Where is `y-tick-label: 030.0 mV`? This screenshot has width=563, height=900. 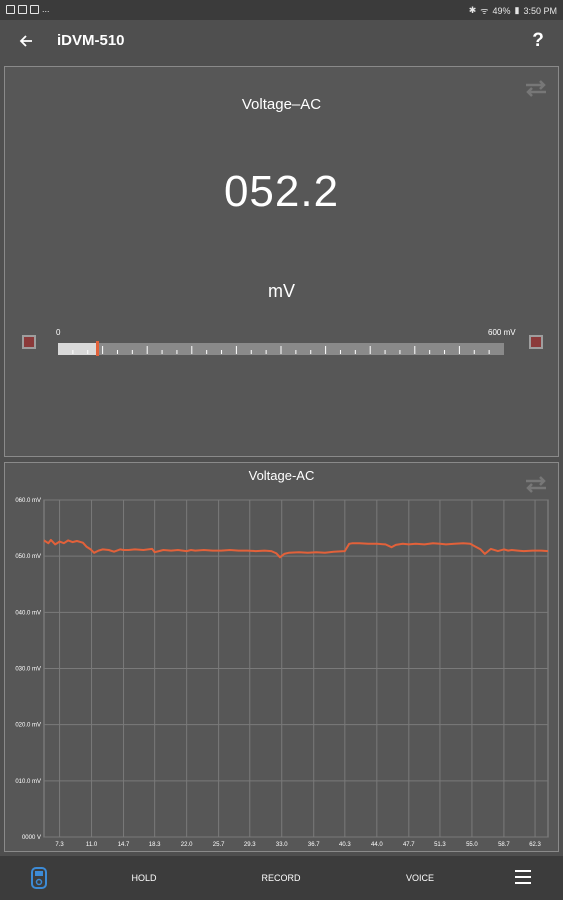 y-tick-label: 030.0 mV is located at coordinates (28, 670).